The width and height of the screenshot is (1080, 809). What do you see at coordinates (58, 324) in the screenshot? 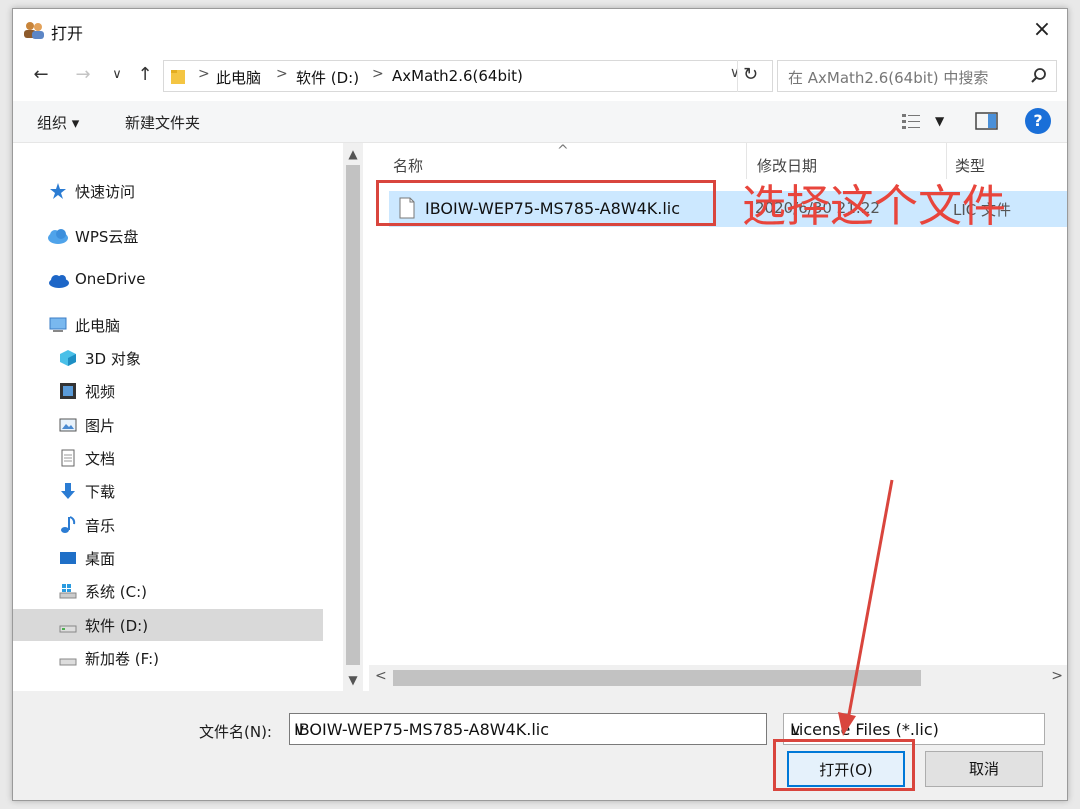
I see `computer-icon` at bounding box center [58, 324].